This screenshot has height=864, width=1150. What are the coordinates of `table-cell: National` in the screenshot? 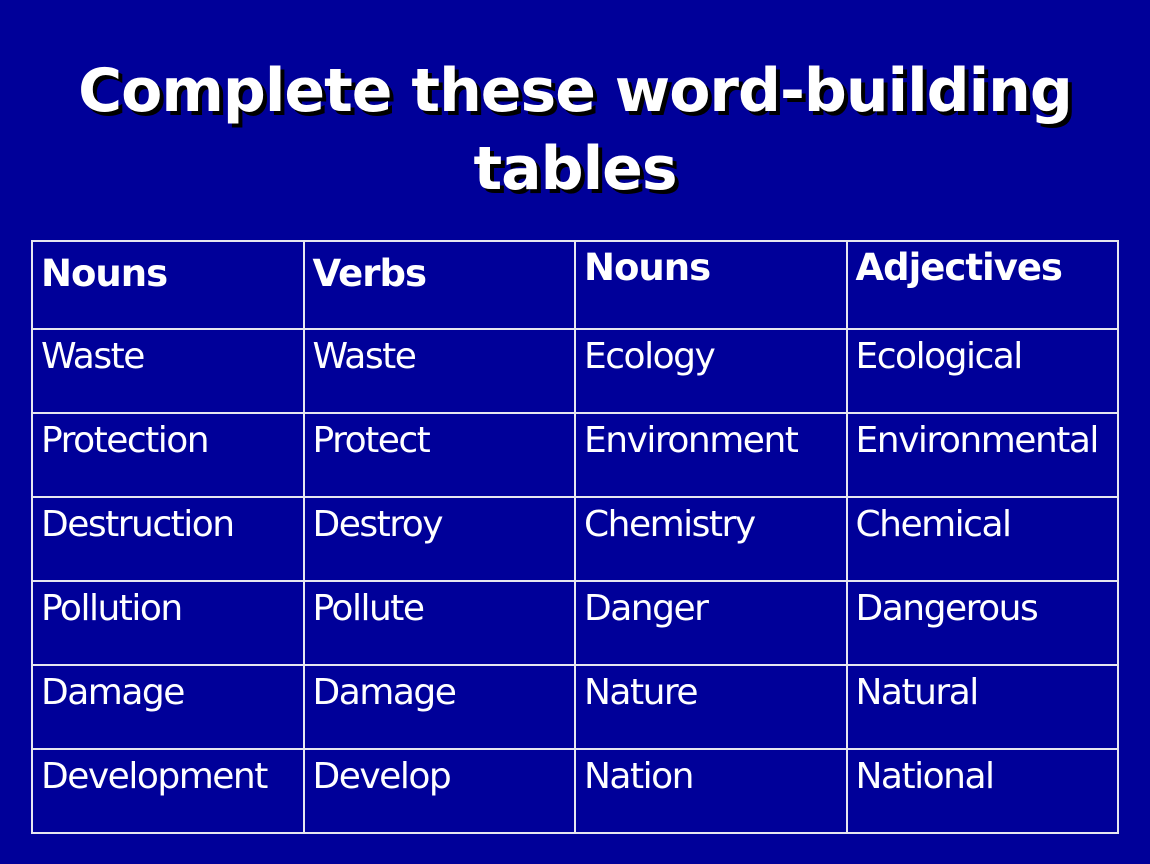 It's located at (982, 791).